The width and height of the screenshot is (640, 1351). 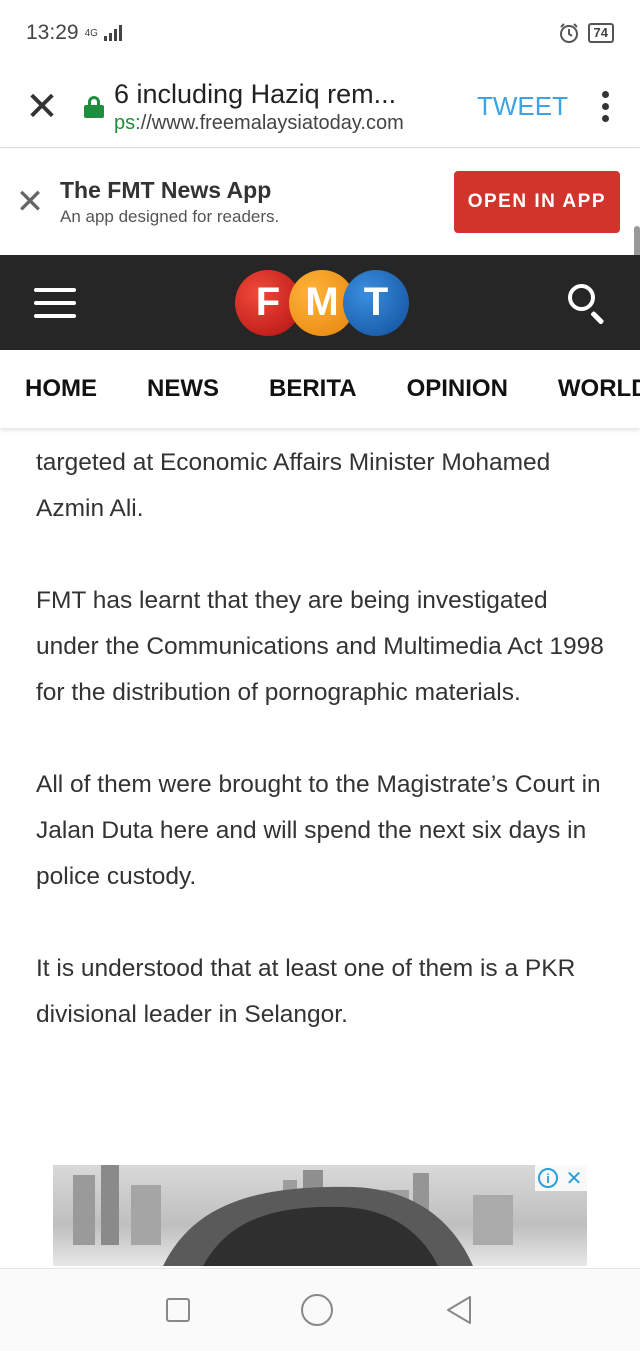 What do you see at coordinates (376, 302) in the screenshot?
I see `logo-letter-t: T` at bounding box center [376, 302].